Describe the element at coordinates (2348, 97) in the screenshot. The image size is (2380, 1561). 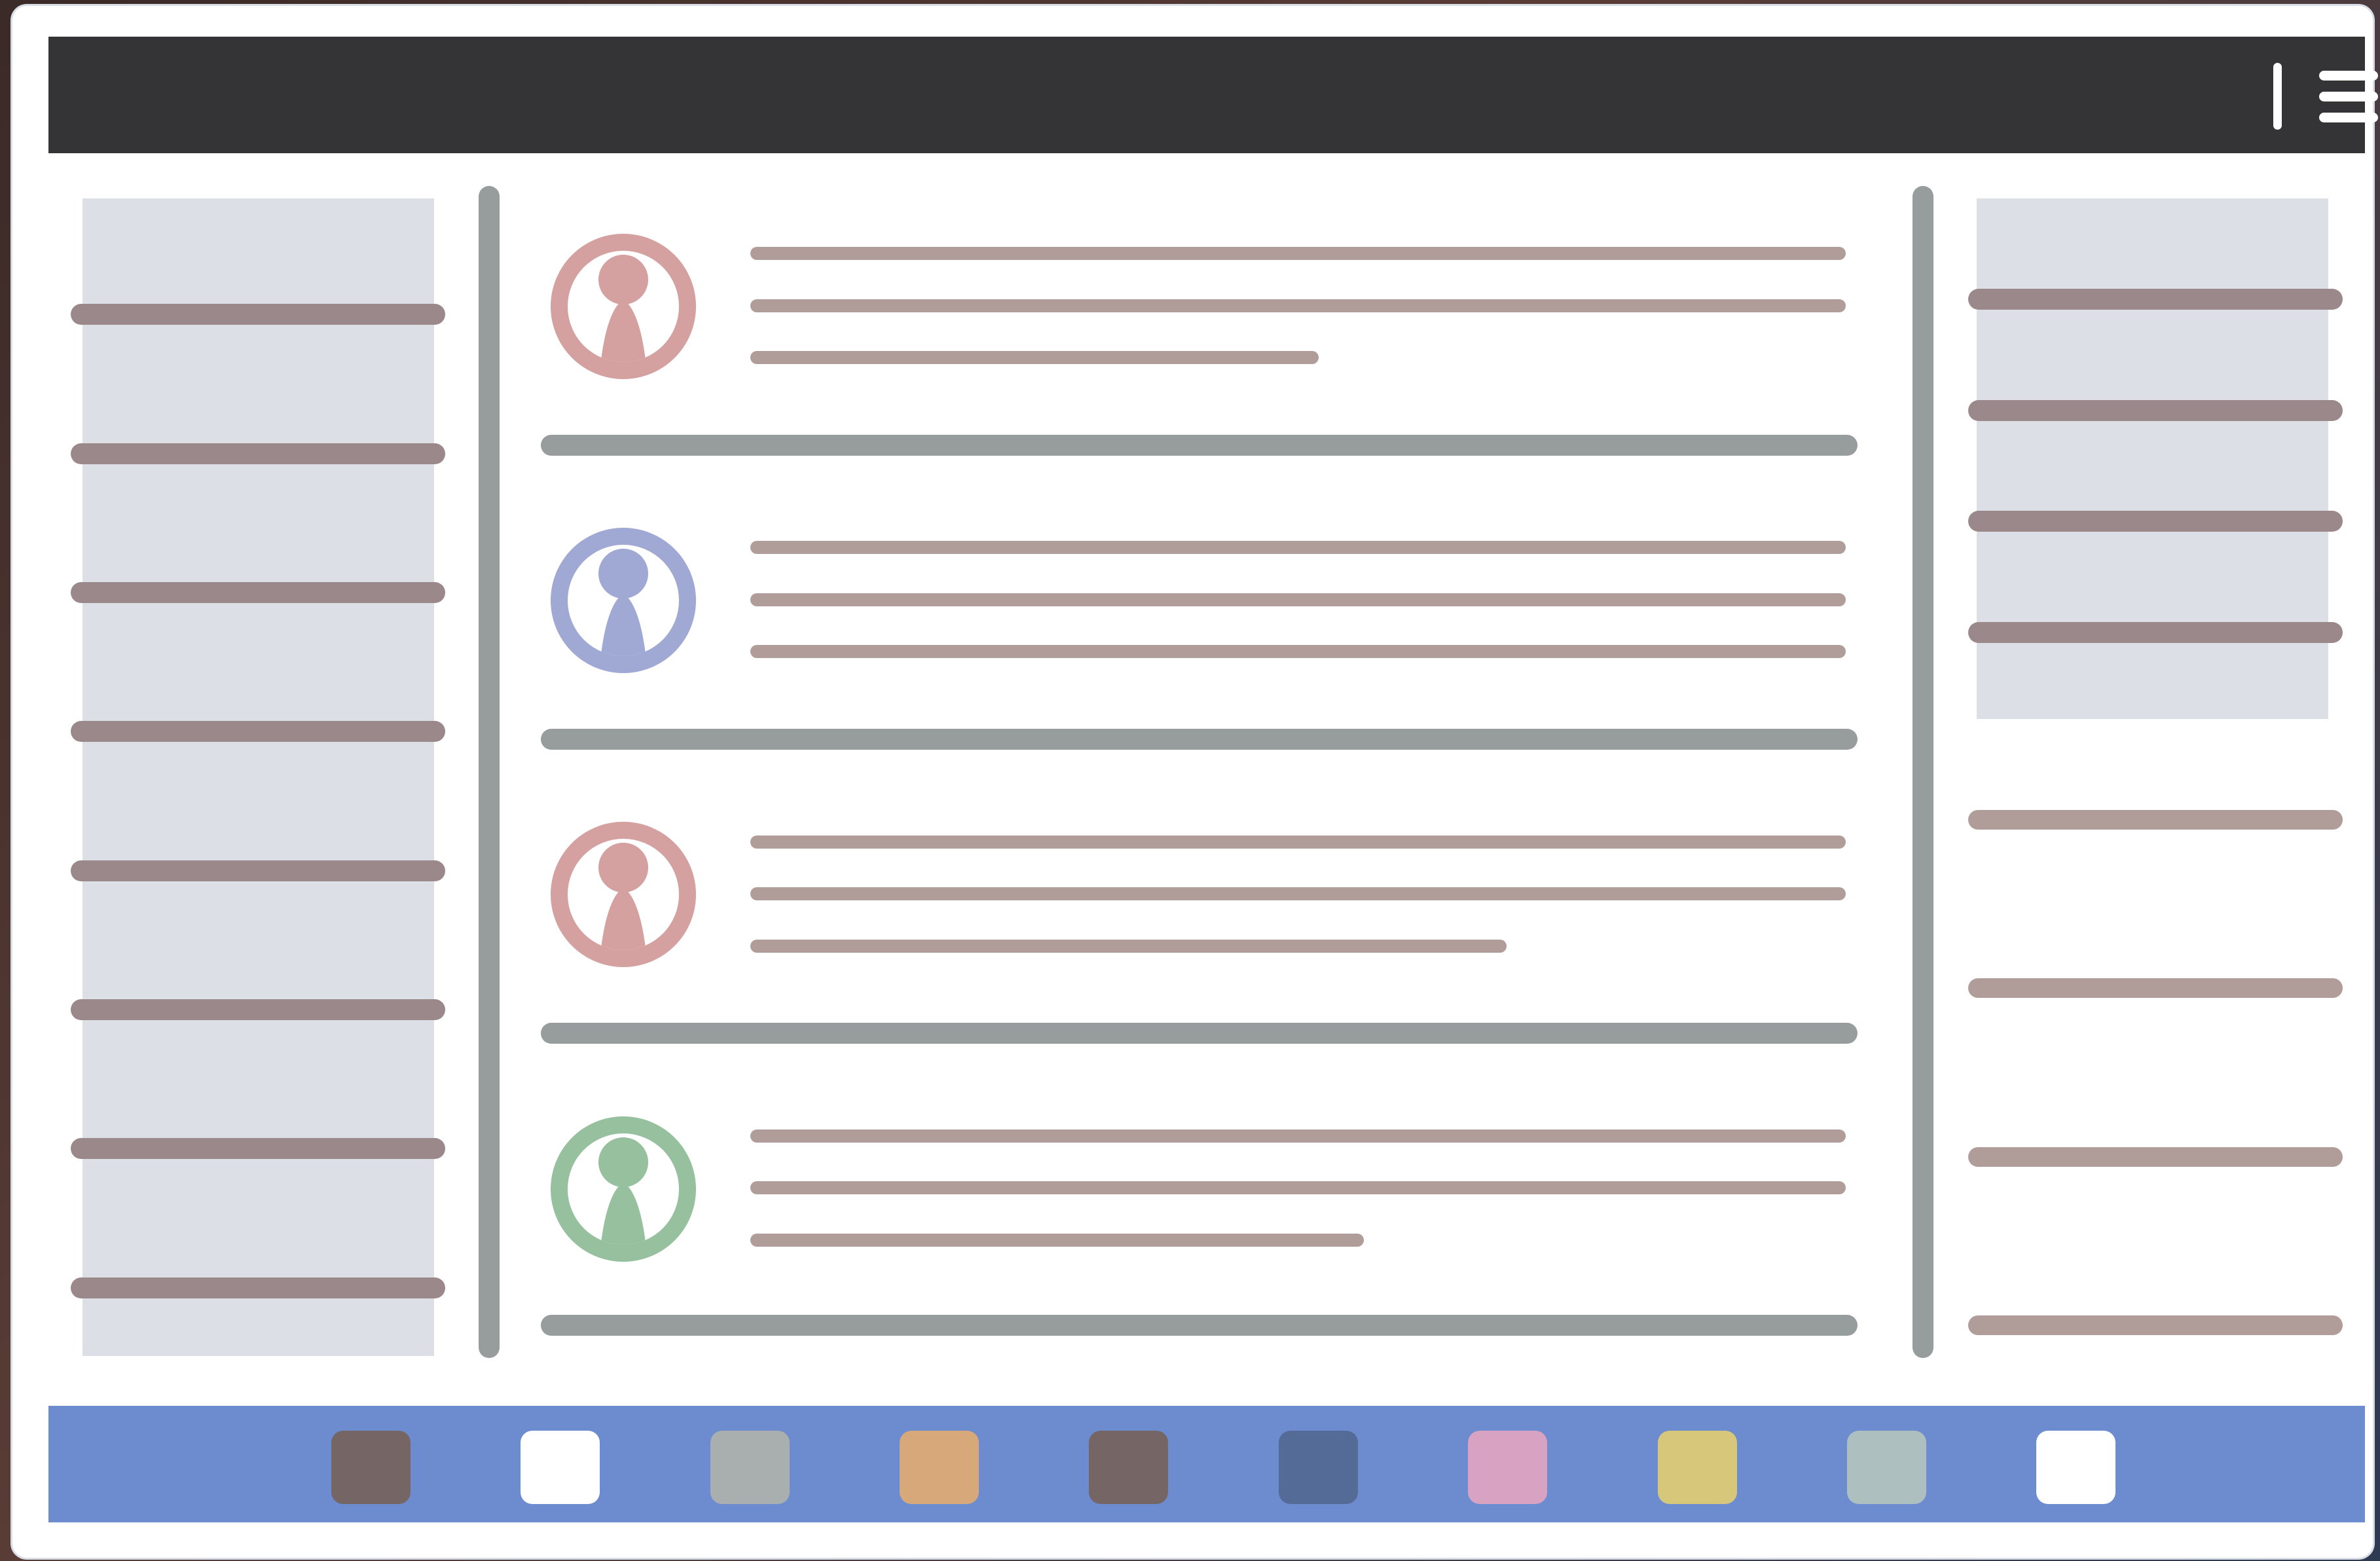
I see `hamburger-menu-icon` at that location.